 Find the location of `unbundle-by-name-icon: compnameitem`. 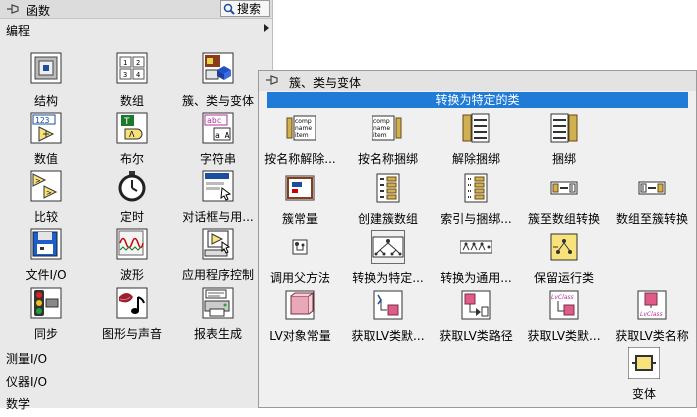

unbundle-by-name-icon: compnameitem is located at coordinates (301, 128).